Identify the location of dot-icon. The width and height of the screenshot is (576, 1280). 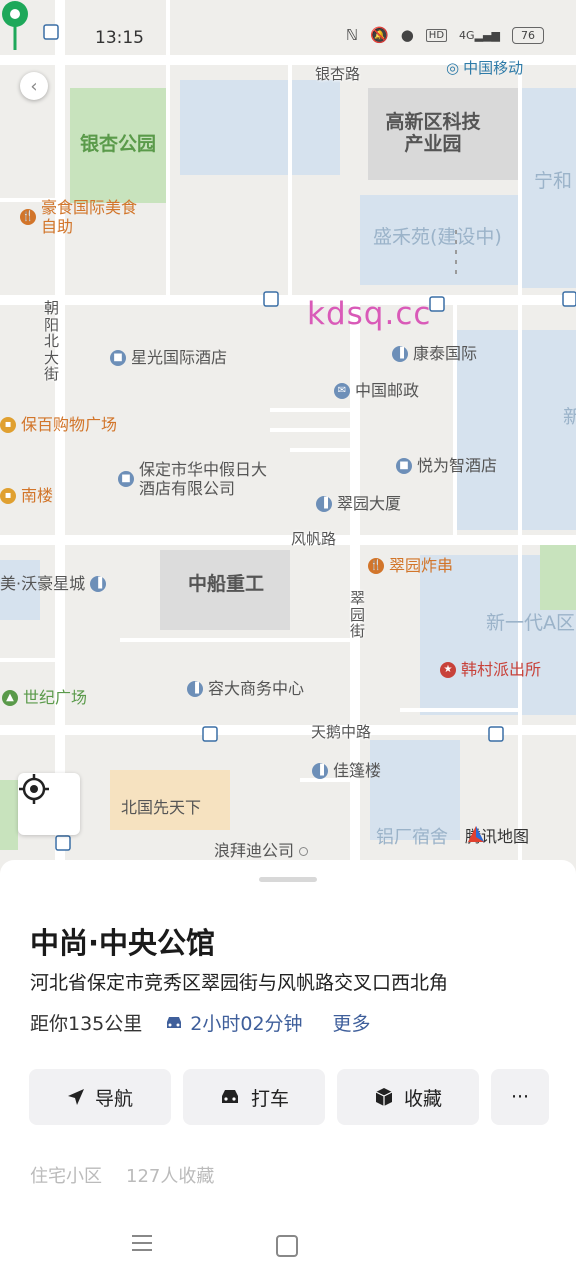
(304, 851).